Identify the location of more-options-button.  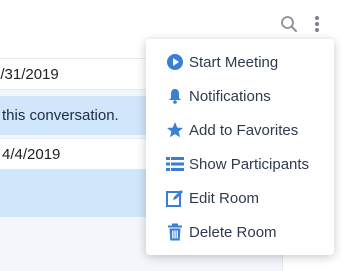
(317, 24).